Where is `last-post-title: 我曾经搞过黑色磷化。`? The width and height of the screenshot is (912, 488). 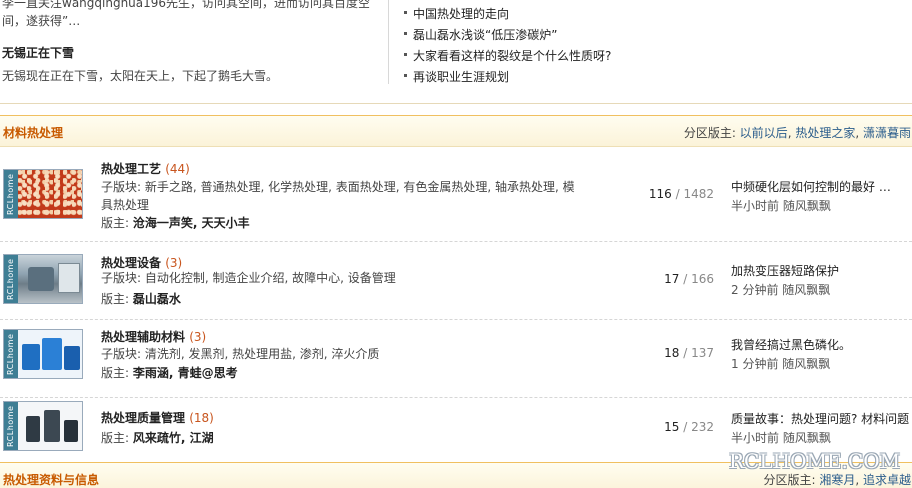
last-post-title: 我曾经搞过黑色磷化。 is located at coordinates (821, 344).